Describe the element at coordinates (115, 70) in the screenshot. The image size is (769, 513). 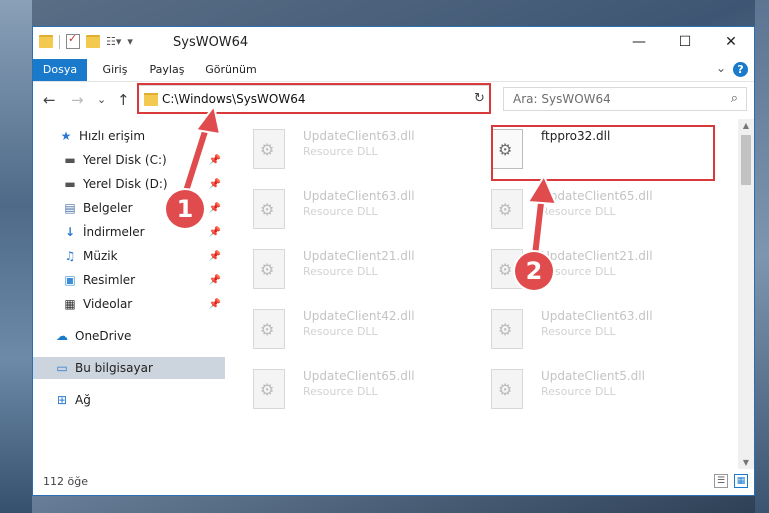
I see `tab-home: Giriş` at that location.